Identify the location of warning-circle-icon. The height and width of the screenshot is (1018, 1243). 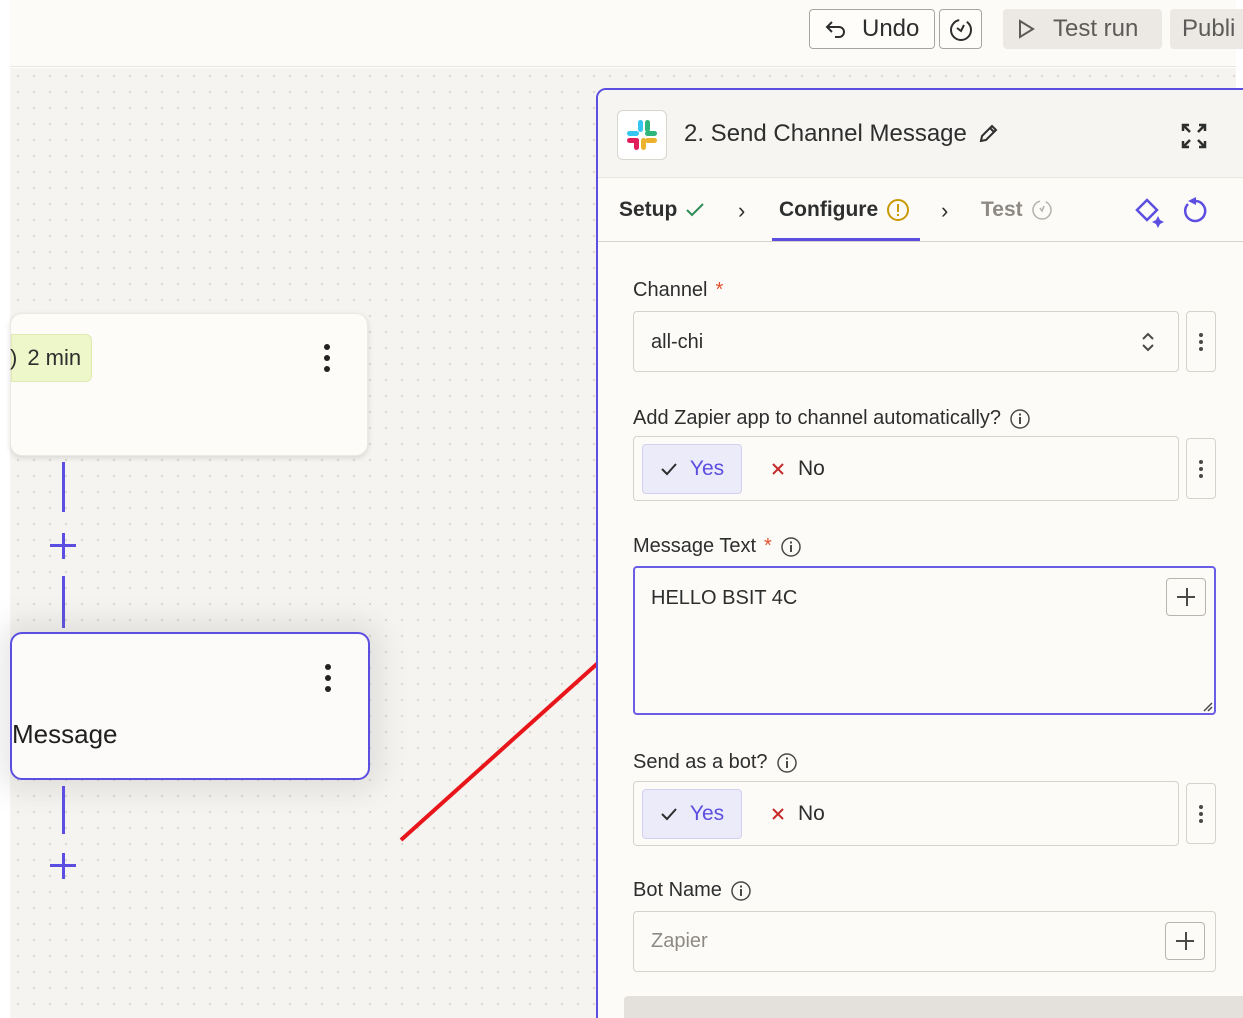
(898, 210).